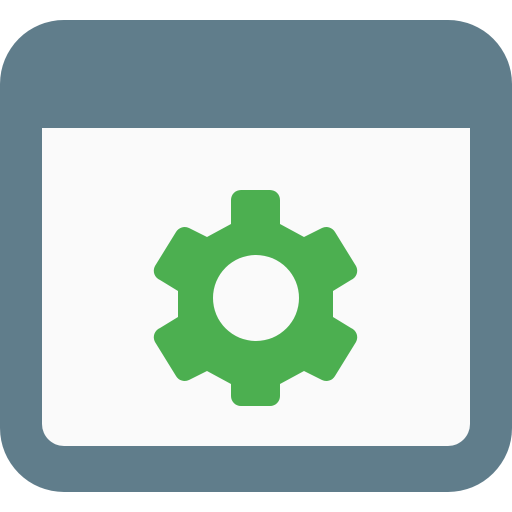  What do you see at coordinates (256, 298) in the screenshot?
I see `gear-center-hole` at bounding box center [256, 298].